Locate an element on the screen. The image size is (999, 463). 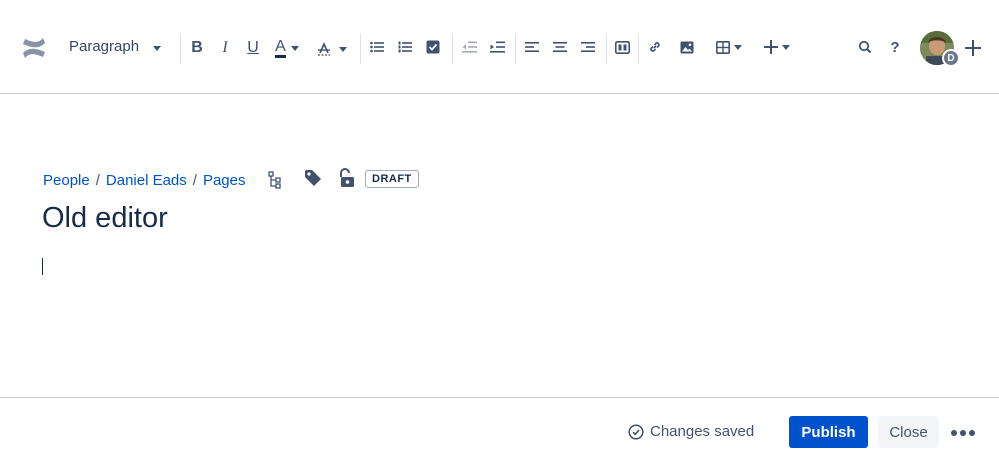
paragraph-style-dropdown: Paragraph is located at coordinates (104, 46).